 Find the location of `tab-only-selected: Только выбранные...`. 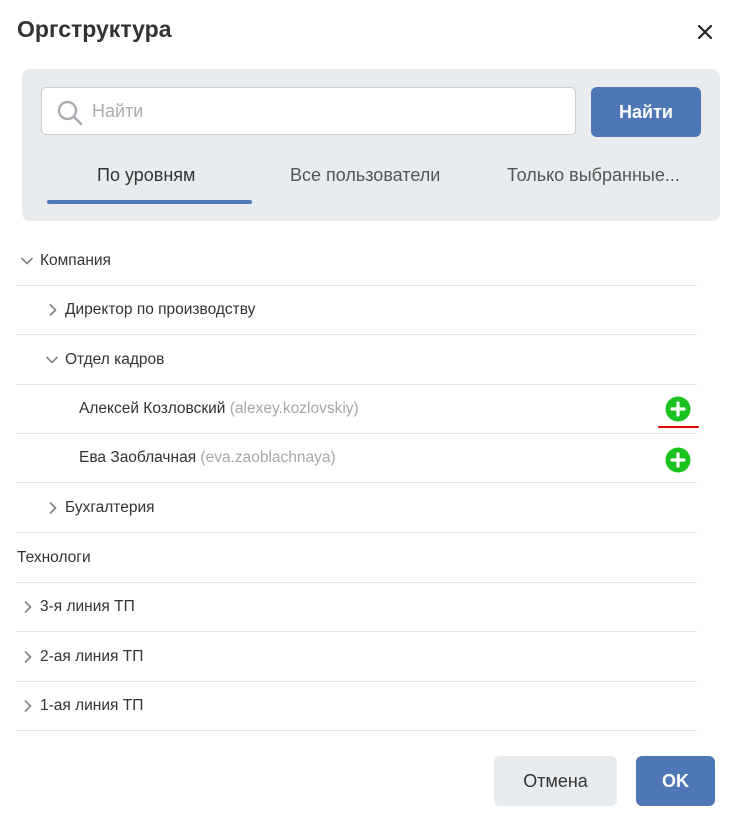

tab-only-selected: Только выбранные... is located at coordinates (593, 175).